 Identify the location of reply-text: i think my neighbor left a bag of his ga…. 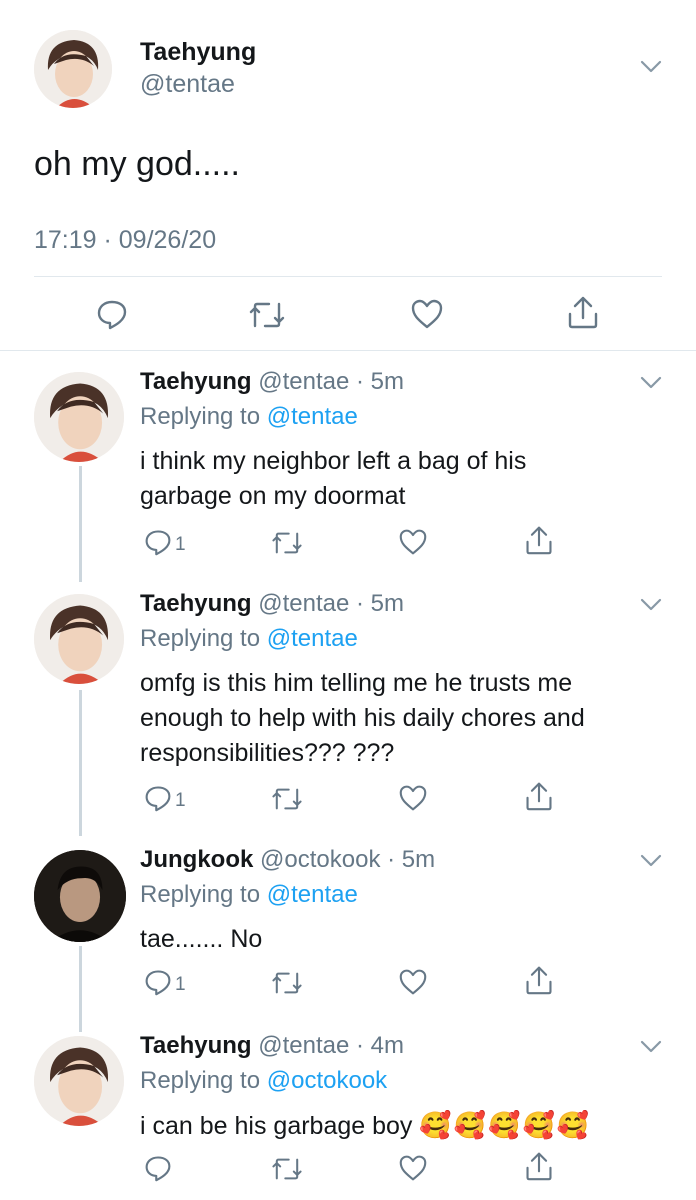
(410, 479).